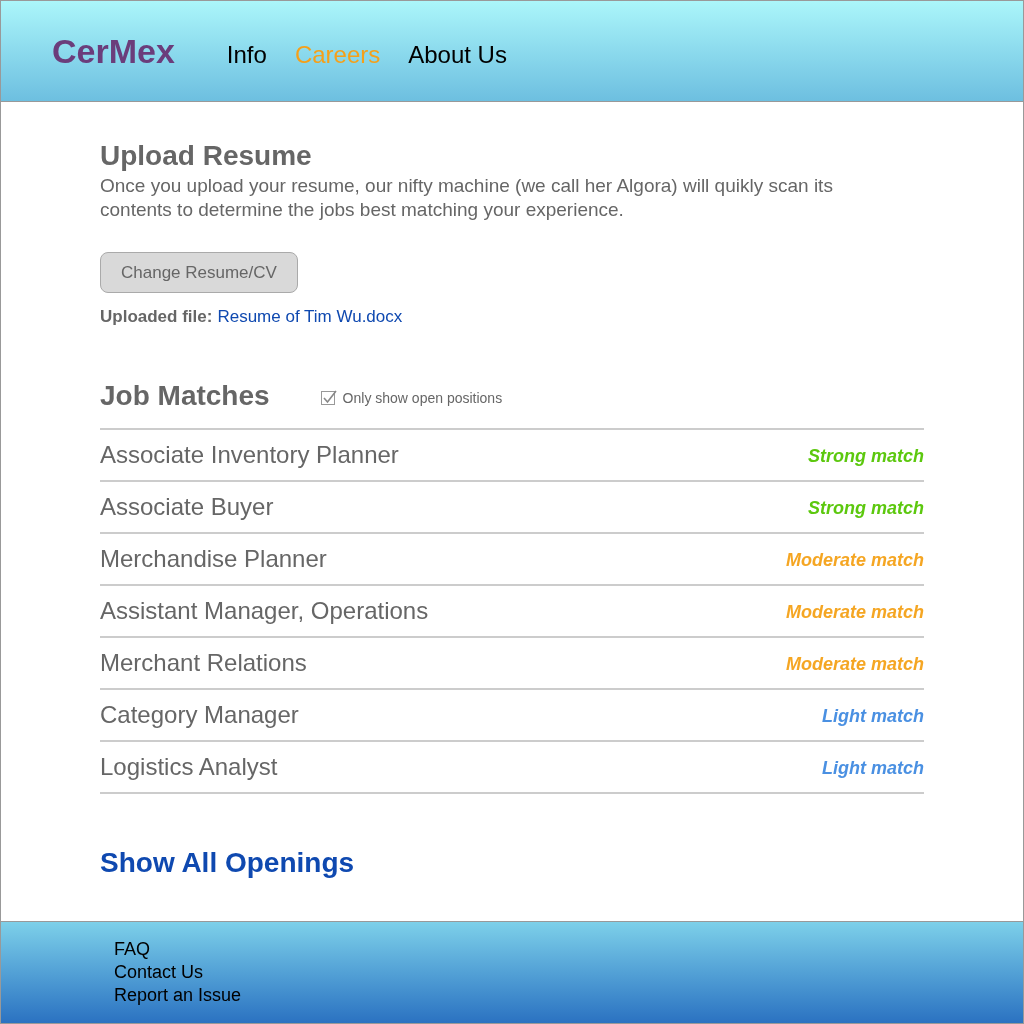  I want to click on job-title: Merchandise Planner, so click(213, 559).